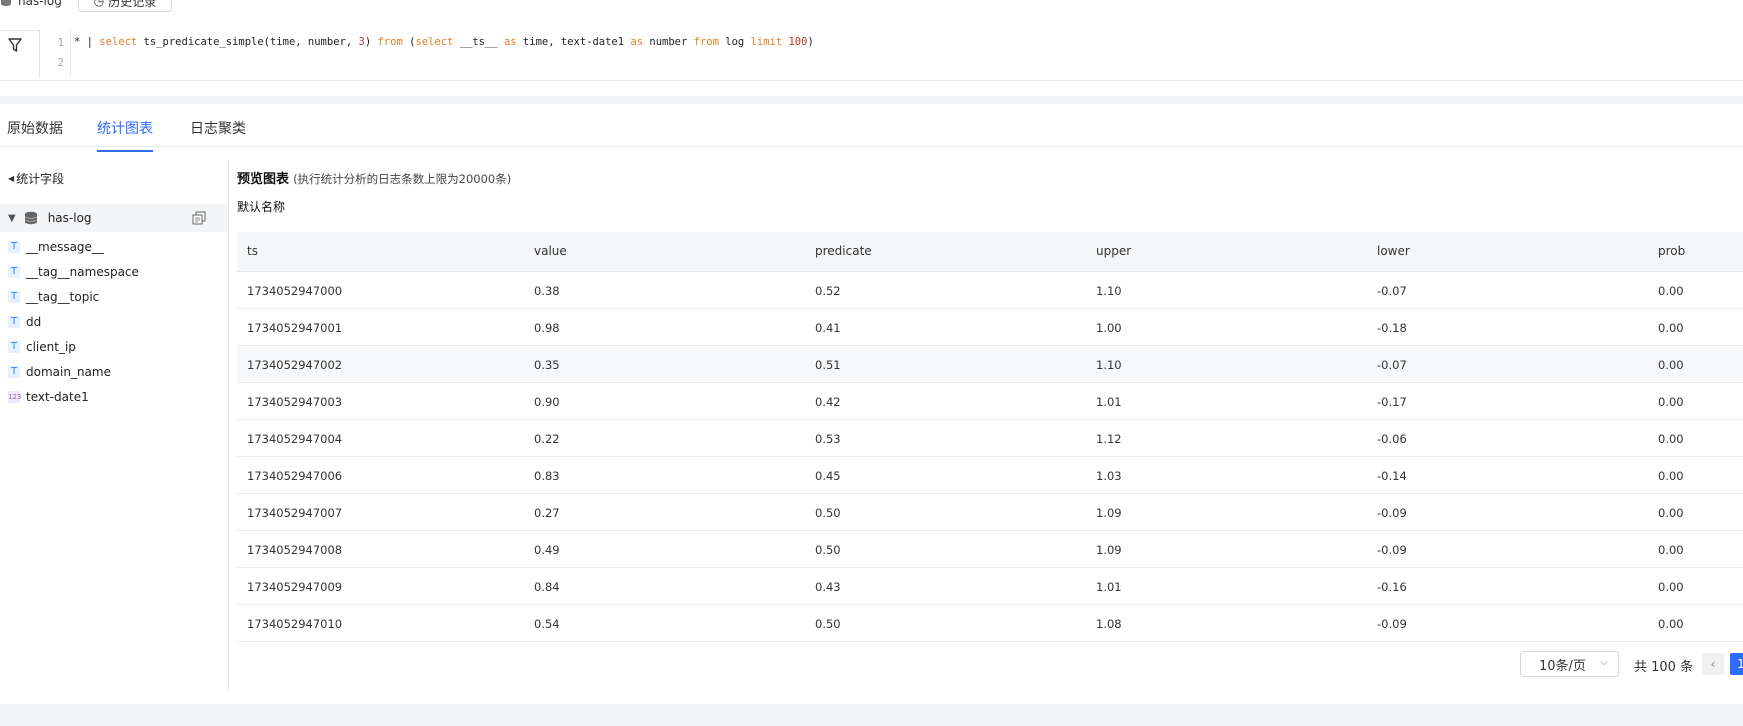 The image size is (1743, 726). I want to click on top-strip, so click(871, 14).